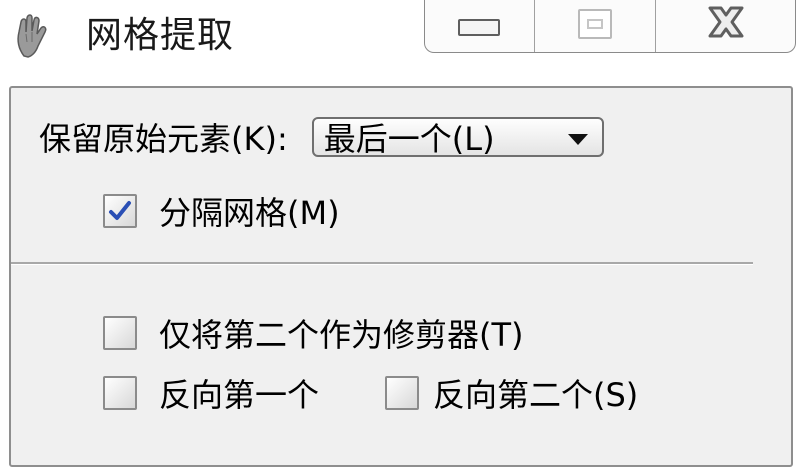 The height and width of the screenshot is (475, 800). I want to click on window-controls, so click(610, 26).